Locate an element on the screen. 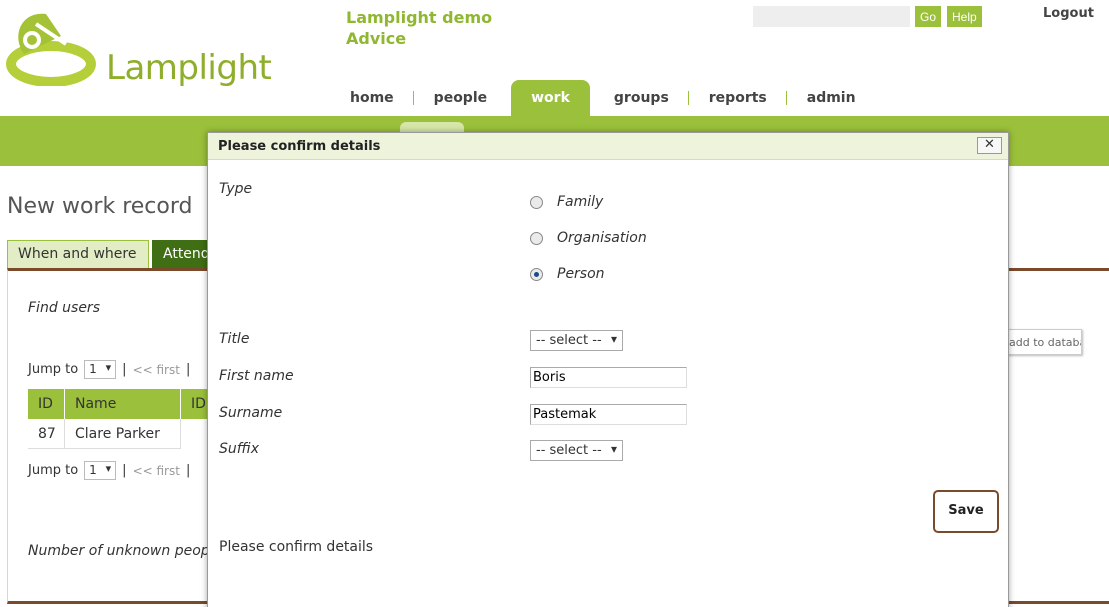 This screenshot has height=607, width=1109. table-row: 87 Clare Parker is located at coordinates (104, 434).